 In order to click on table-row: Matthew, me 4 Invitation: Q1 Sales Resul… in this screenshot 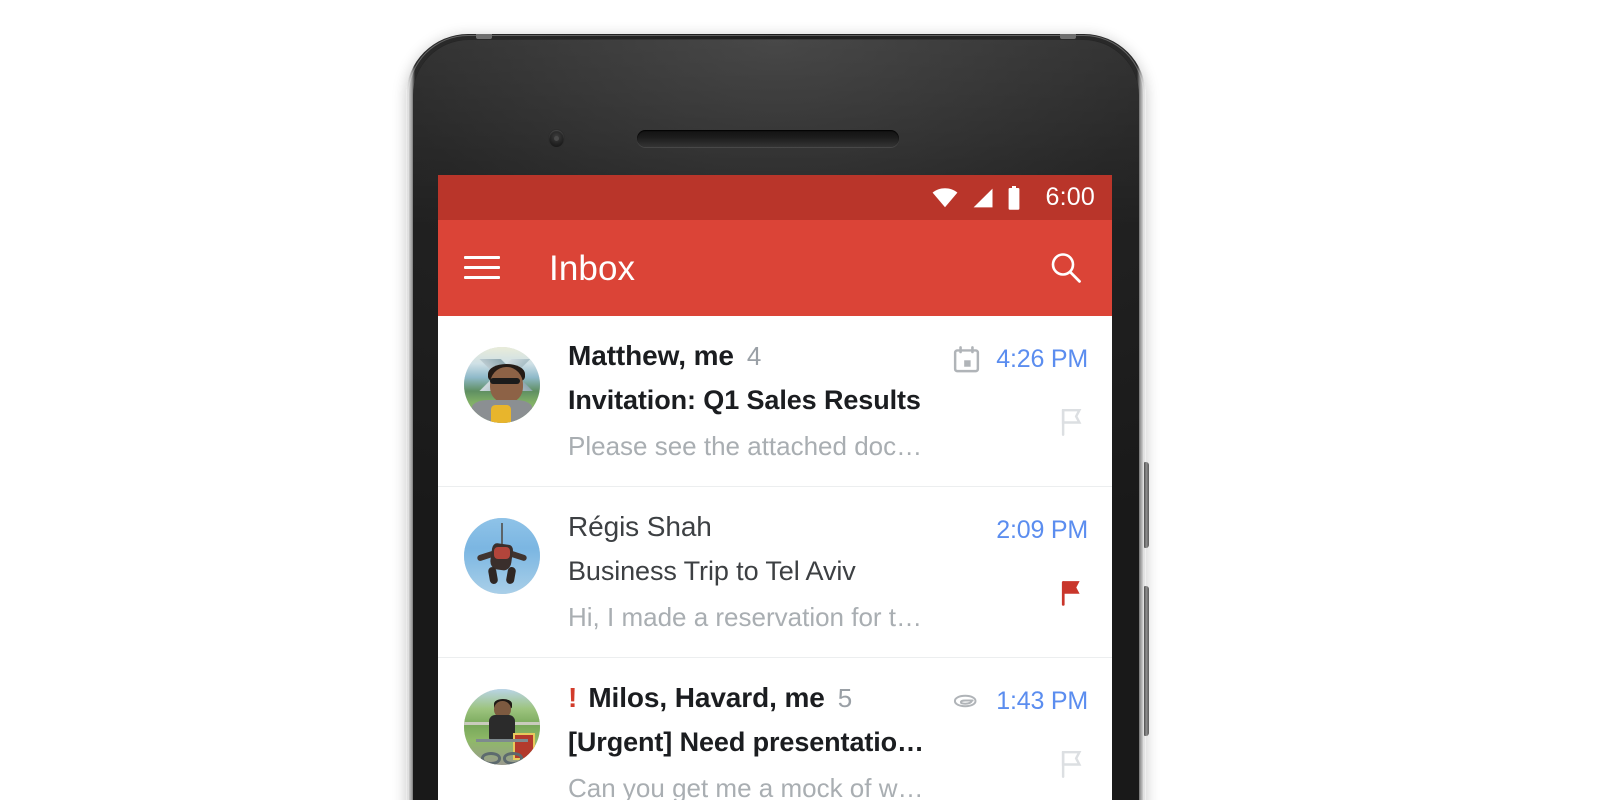, I will do `click(775, 401)`.